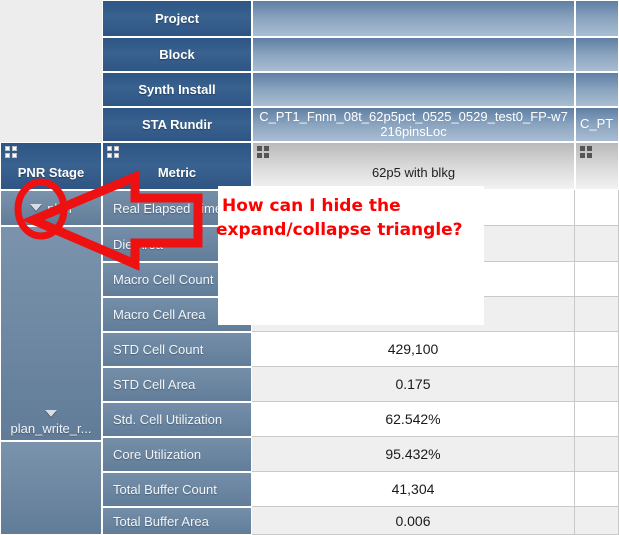 This screenshot has width=619, height=535. Describe the element at coordinates (177, 172) in the screenshot. I see `column-header-metric-label: Metric` at that location.